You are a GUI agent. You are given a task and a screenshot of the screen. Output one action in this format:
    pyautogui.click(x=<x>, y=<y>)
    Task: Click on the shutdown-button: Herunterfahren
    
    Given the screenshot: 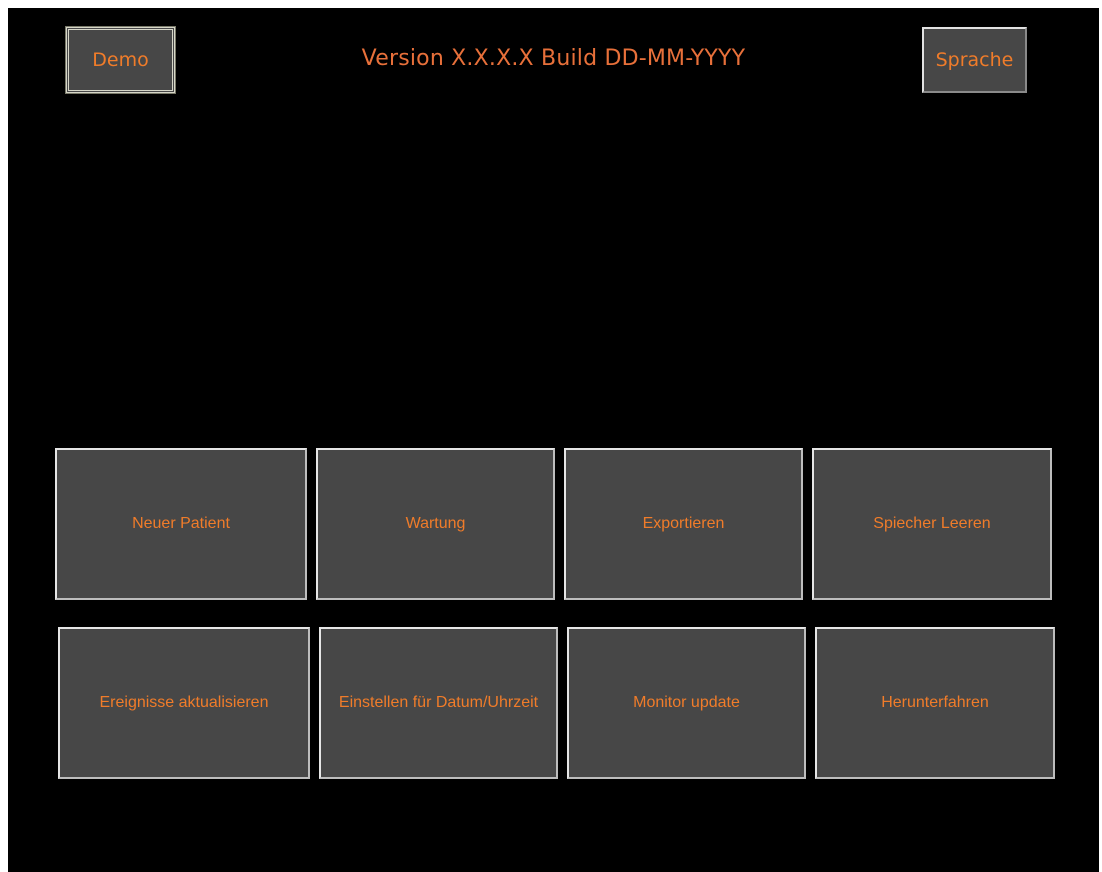 What is the action you would take?
    pyautogui.click(x=935, y=703)
    